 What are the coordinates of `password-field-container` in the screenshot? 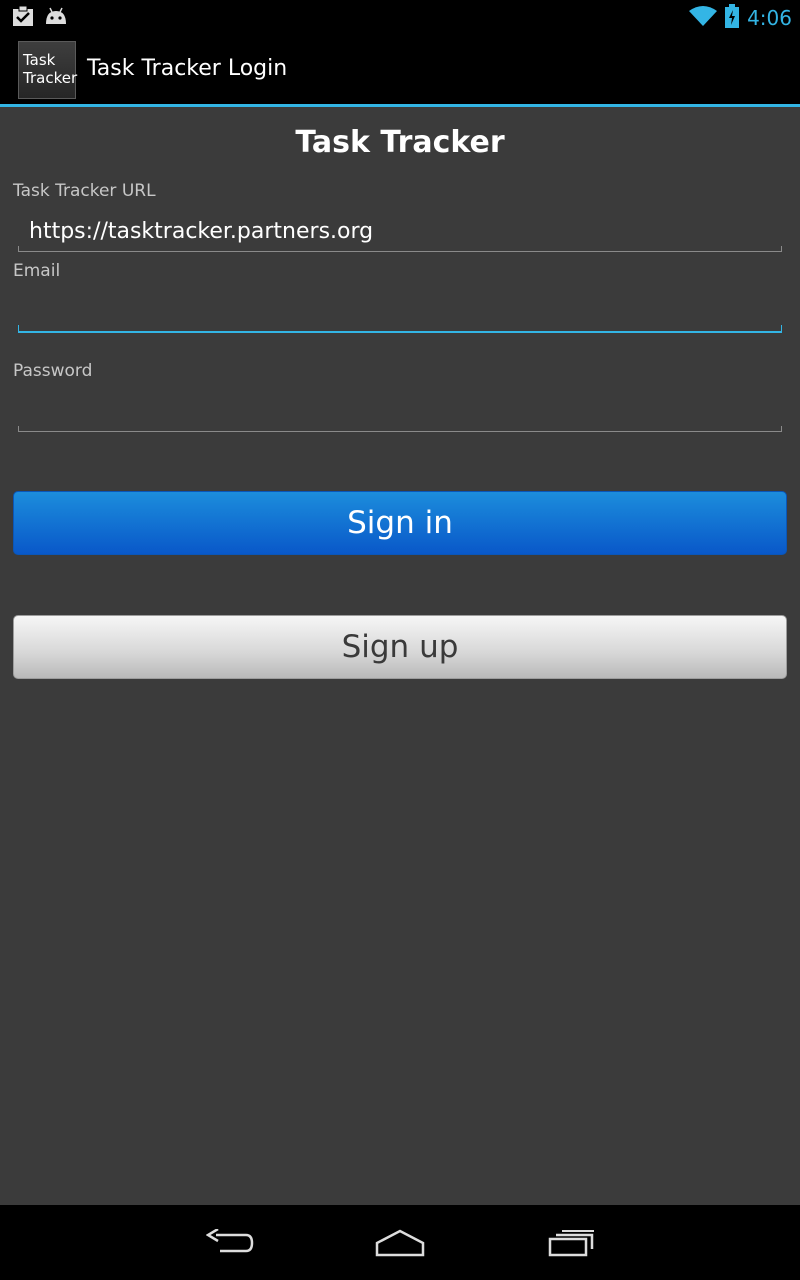 It's located at (405, 412).